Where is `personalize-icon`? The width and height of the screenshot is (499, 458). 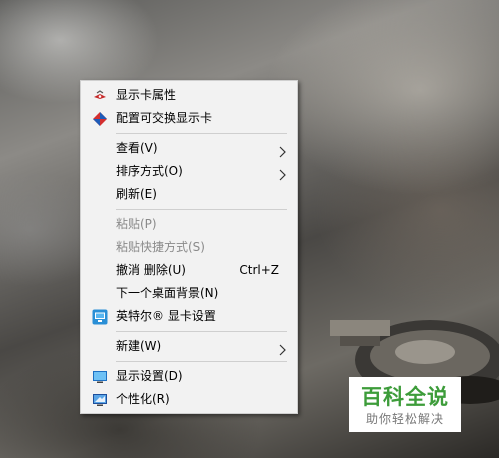
personalize-icon is located at coordinates (100, 400).